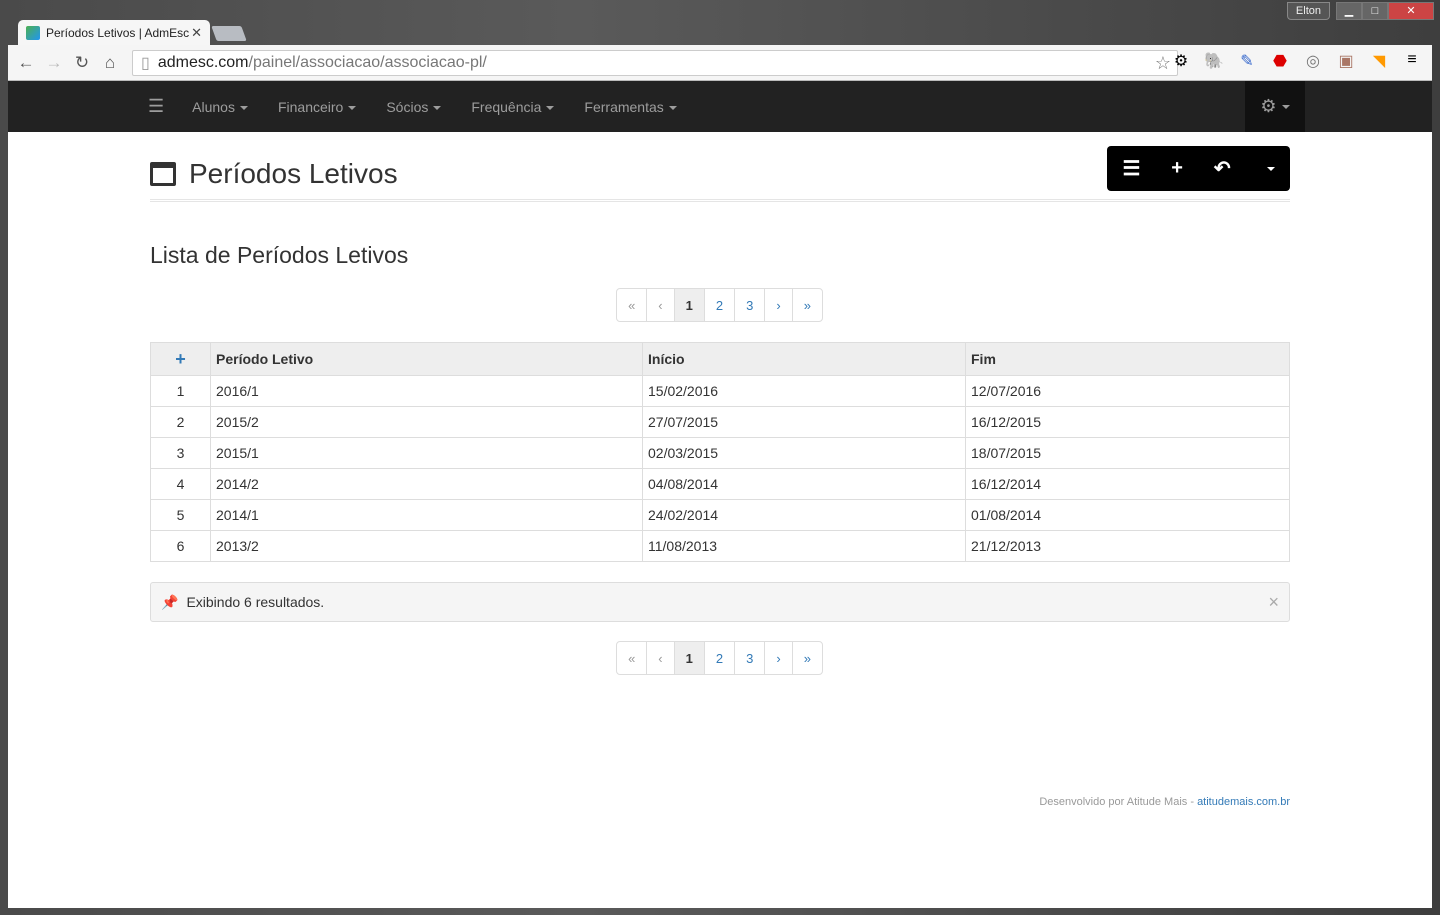  Describe the element at coordinates (180, 453) in the screenshot. I see `table-cell: 3` at that location.